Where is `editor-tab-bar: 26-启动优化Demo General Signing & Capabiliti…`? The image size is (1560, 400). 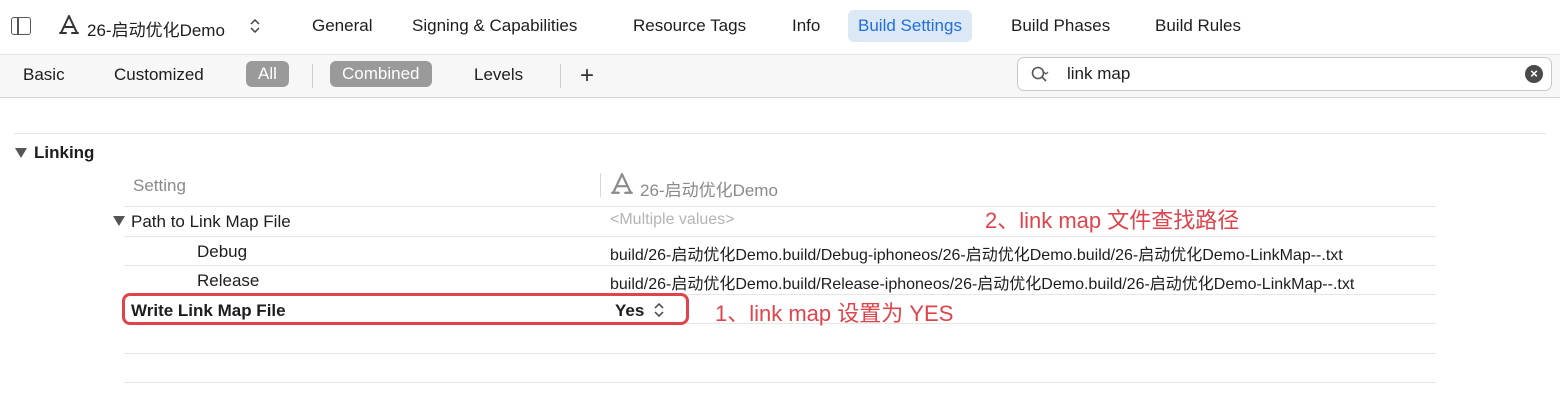
editor-tab-bar: 26-启动优化Demo General Signing & Capabiliti… is located at coordinates (780, 27).